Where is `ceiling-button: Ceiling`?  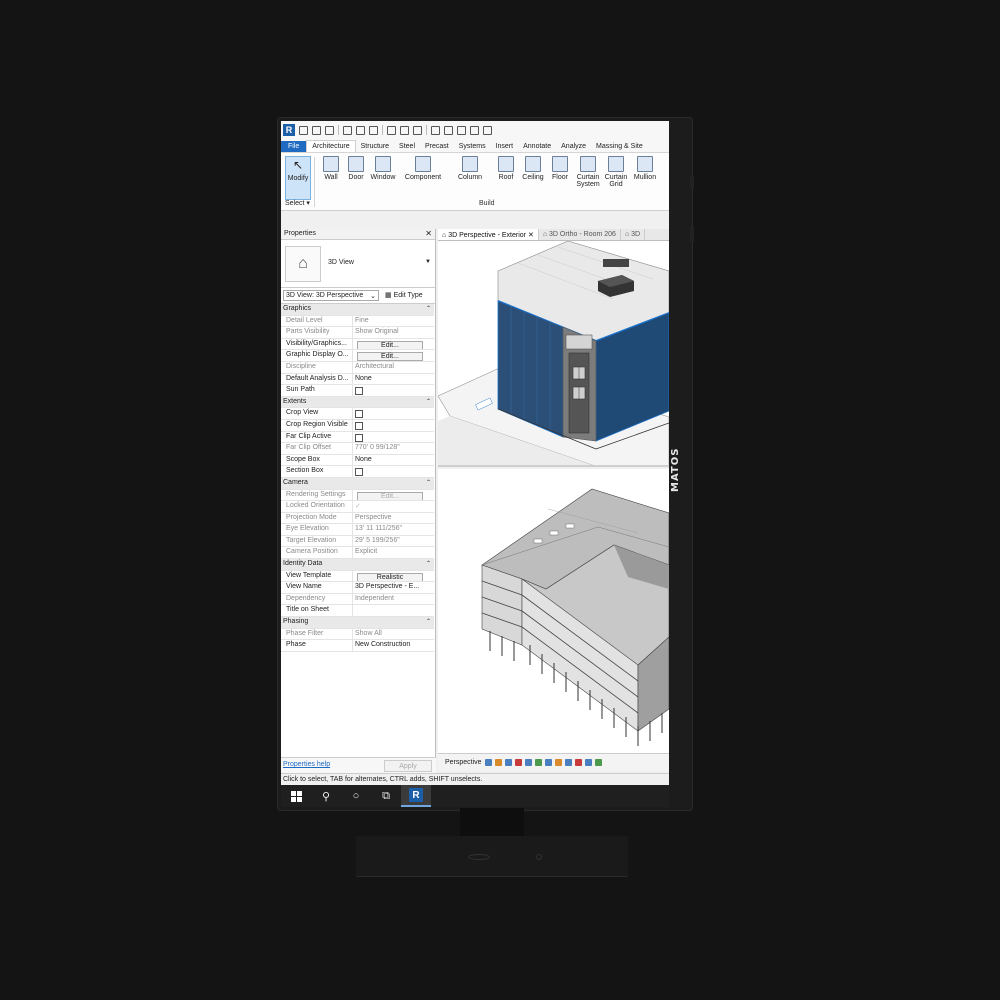 ceiling-button: Ceiling is located at coordinates (533, 168).